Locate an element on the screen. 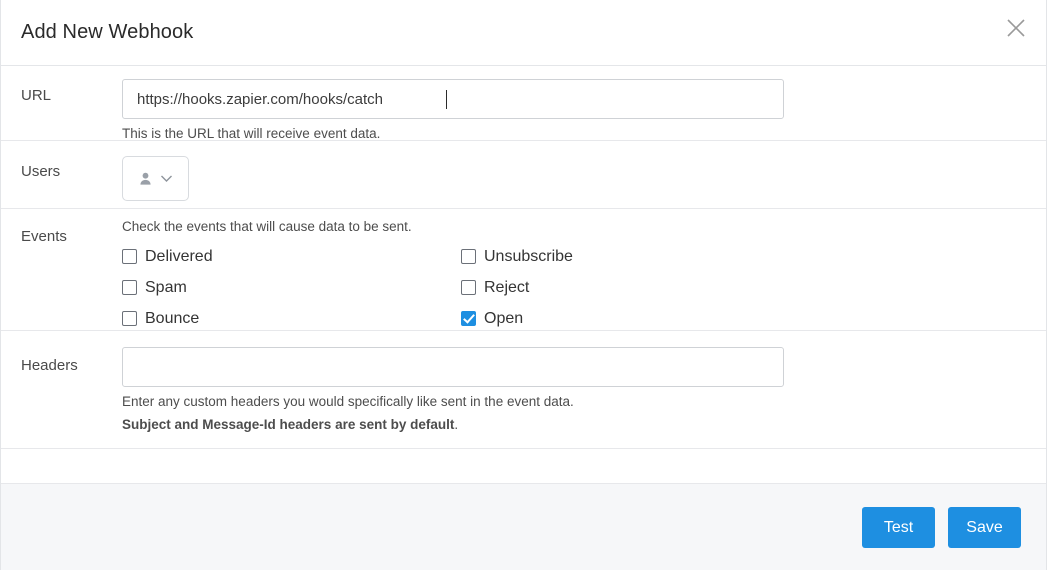 Image resolution: width=1047 pixels, height=570 pixels. checkbox-unsubscribe: Unsubscribe is located at coordinates (517, 256).